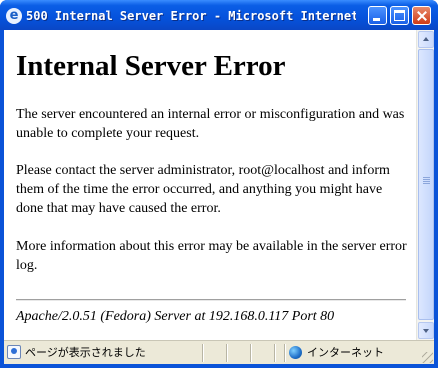  Describe the element at coordinates (399, 15) in the screenshot. I see `maximize-button` at that location.